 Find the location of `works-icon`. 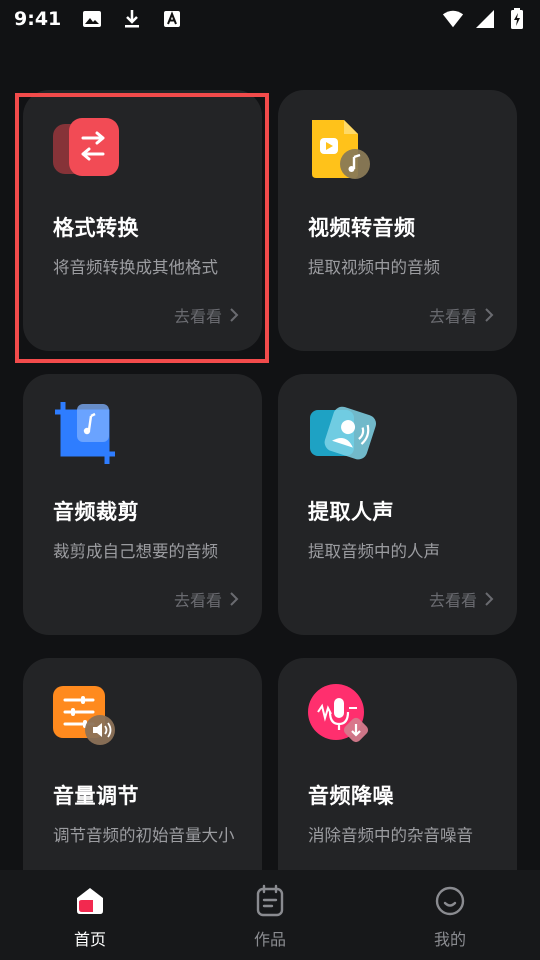

works-icon is located at coordinates (270, 900).